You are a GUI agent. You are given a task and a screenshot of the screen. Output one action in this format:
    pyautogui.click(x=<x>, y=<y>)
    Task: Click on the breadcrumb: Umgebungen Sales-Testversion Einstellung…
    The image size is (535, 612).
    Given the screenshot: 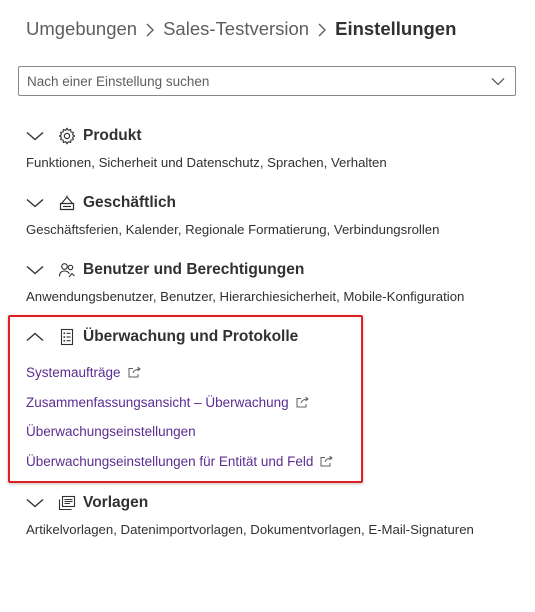 What is the action you would take?
    pyautogui.click(x=241, y=29)
    